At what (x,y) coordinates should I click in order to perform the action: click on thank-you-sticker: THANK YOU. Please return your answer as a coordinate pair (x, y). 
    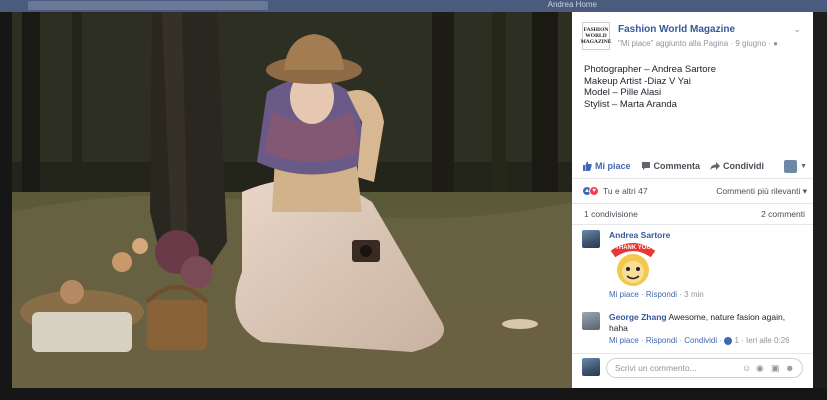
    Looking at the image, I should click on (633, 265).